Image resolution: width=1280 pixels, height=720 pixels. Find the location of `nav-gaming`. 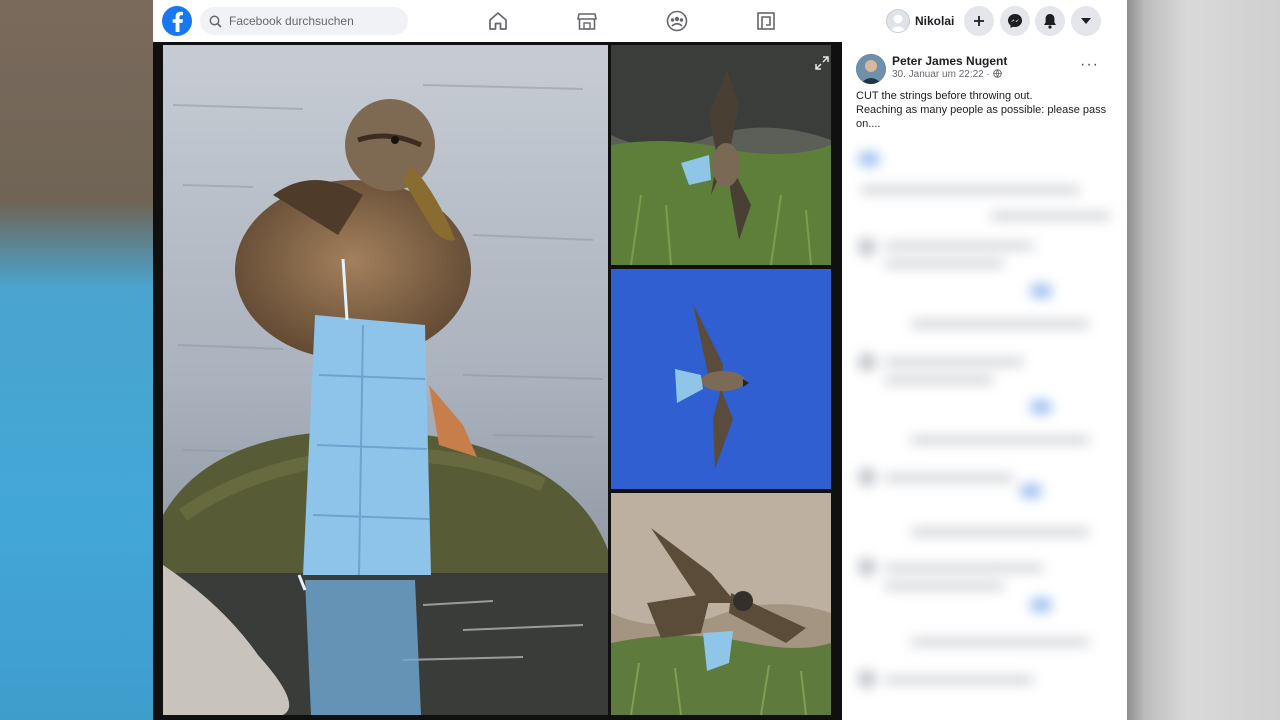

nav-gaming is located at coordinates (766, 21).